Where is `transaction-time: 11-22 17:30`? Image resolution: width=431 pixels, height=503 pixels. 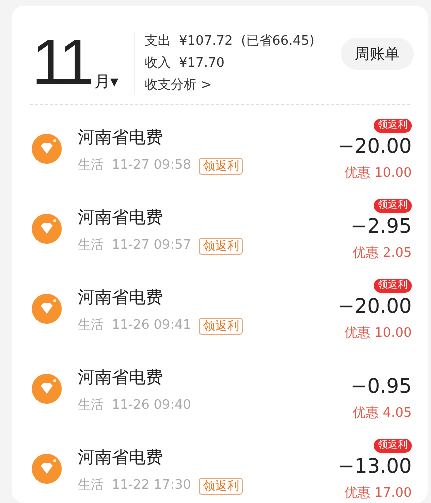 transaction-time: 11-22 17:30 is located at coordinates (152, 486).